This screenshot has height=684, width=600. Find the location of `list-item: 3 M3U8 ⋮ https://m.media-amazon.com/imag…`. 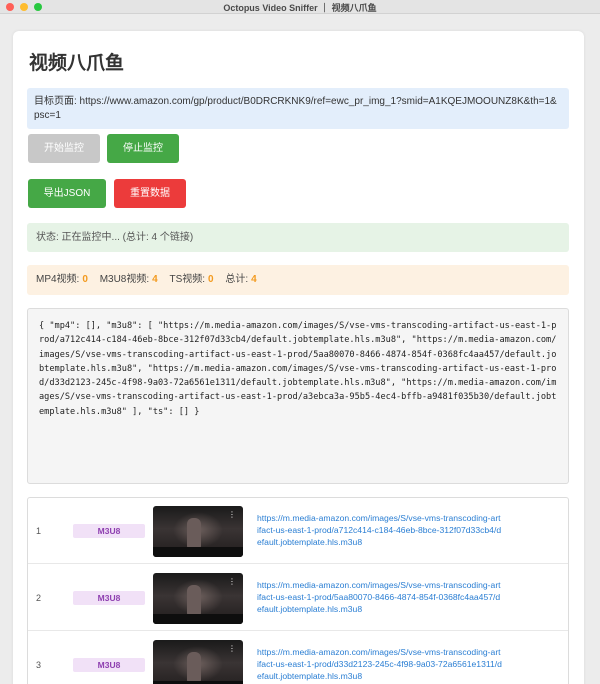

list-item: 3 M3U8 ⋮ https://m.media-amazon.com/imag… is located at coordinates (298, 658).